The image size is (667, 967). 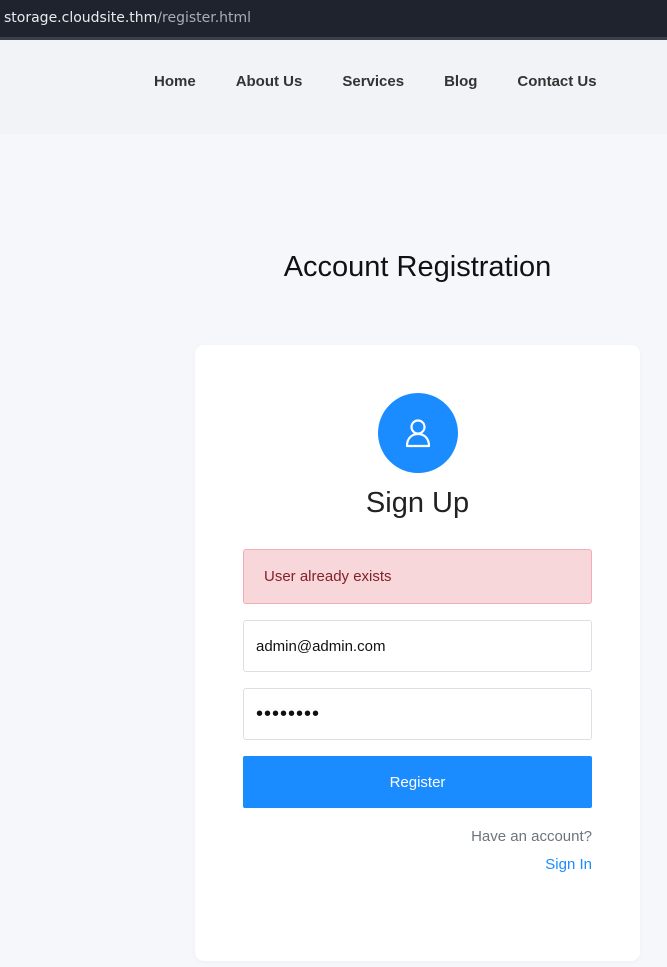 I want to click on url-text: storage.cloudsite.thm/register.html, so click(x=127, y=18).